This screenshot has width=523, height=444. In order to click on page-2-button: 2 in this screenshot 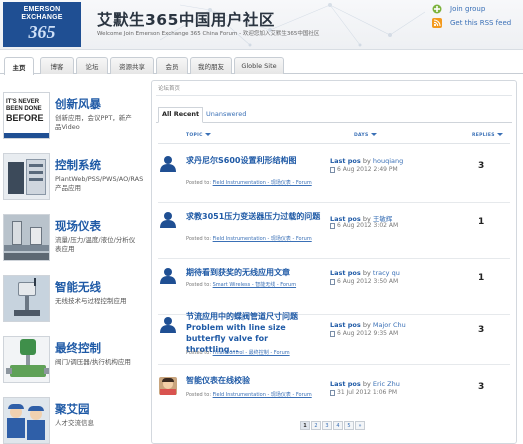, I will do `click(316, 425)`.